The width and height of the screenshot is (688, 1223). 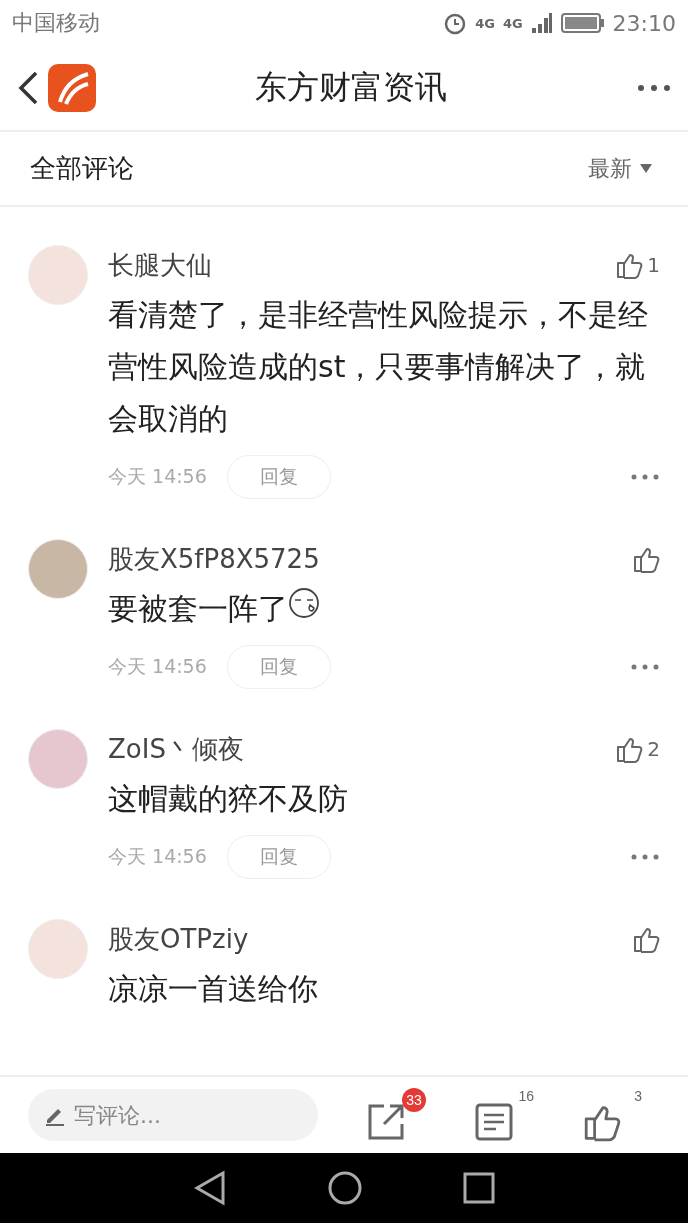 I want to click on username: 长腿大仙, so click(x=160, y=265).